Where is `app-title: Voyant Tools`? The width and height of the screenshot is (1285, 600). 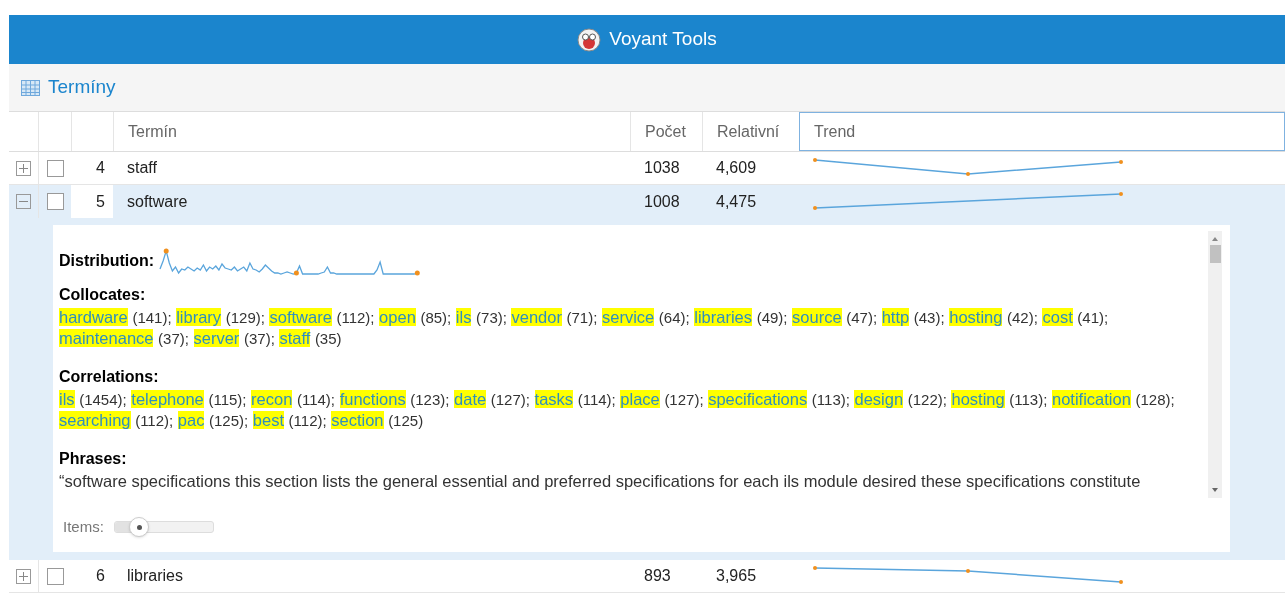
app-title: Voyant Tools is located at coordinates (663, 39).